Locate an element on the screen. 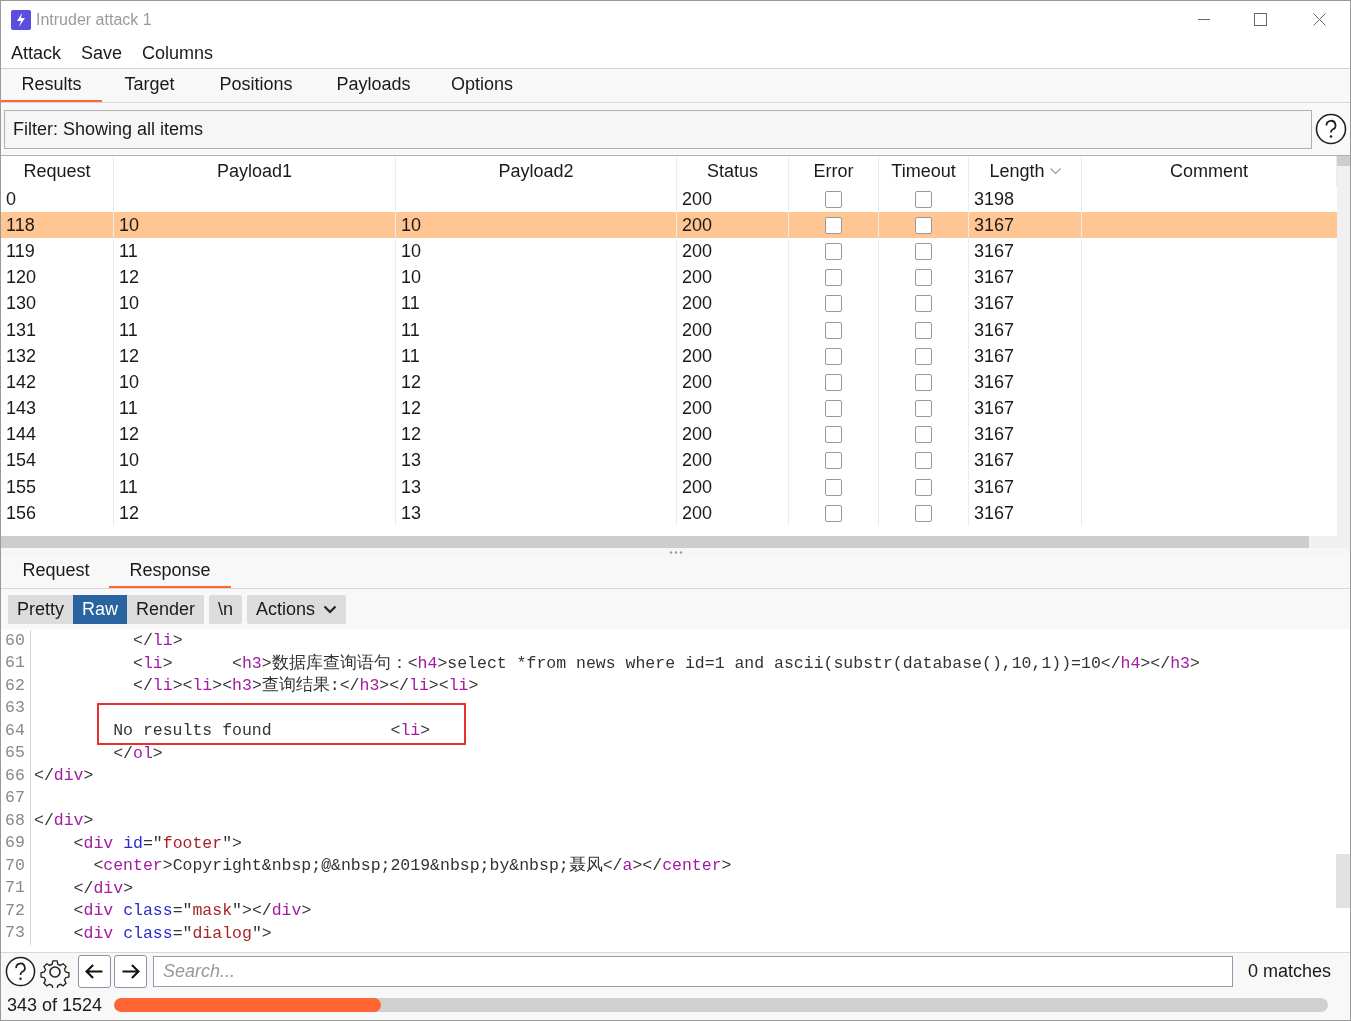  close-icon is located at coordinates (1319, 19).